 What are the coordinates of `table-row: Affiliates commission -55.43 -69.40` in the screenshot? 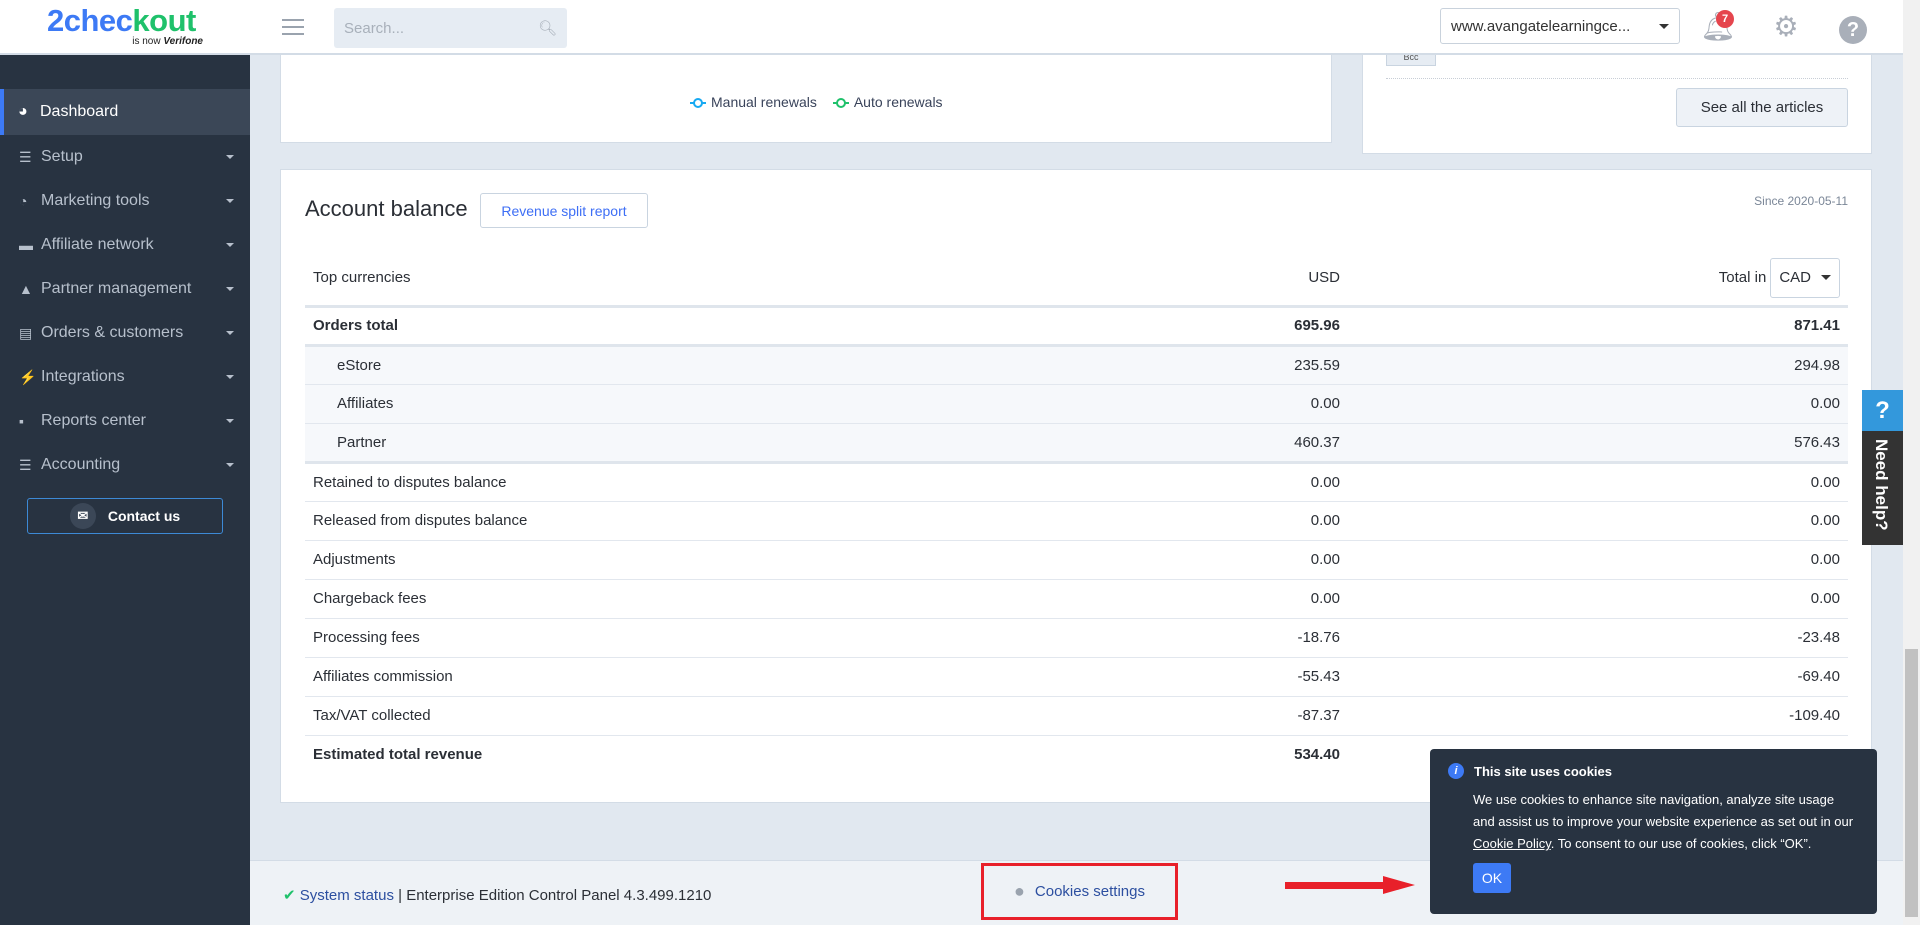 It's located at (1076, 677).